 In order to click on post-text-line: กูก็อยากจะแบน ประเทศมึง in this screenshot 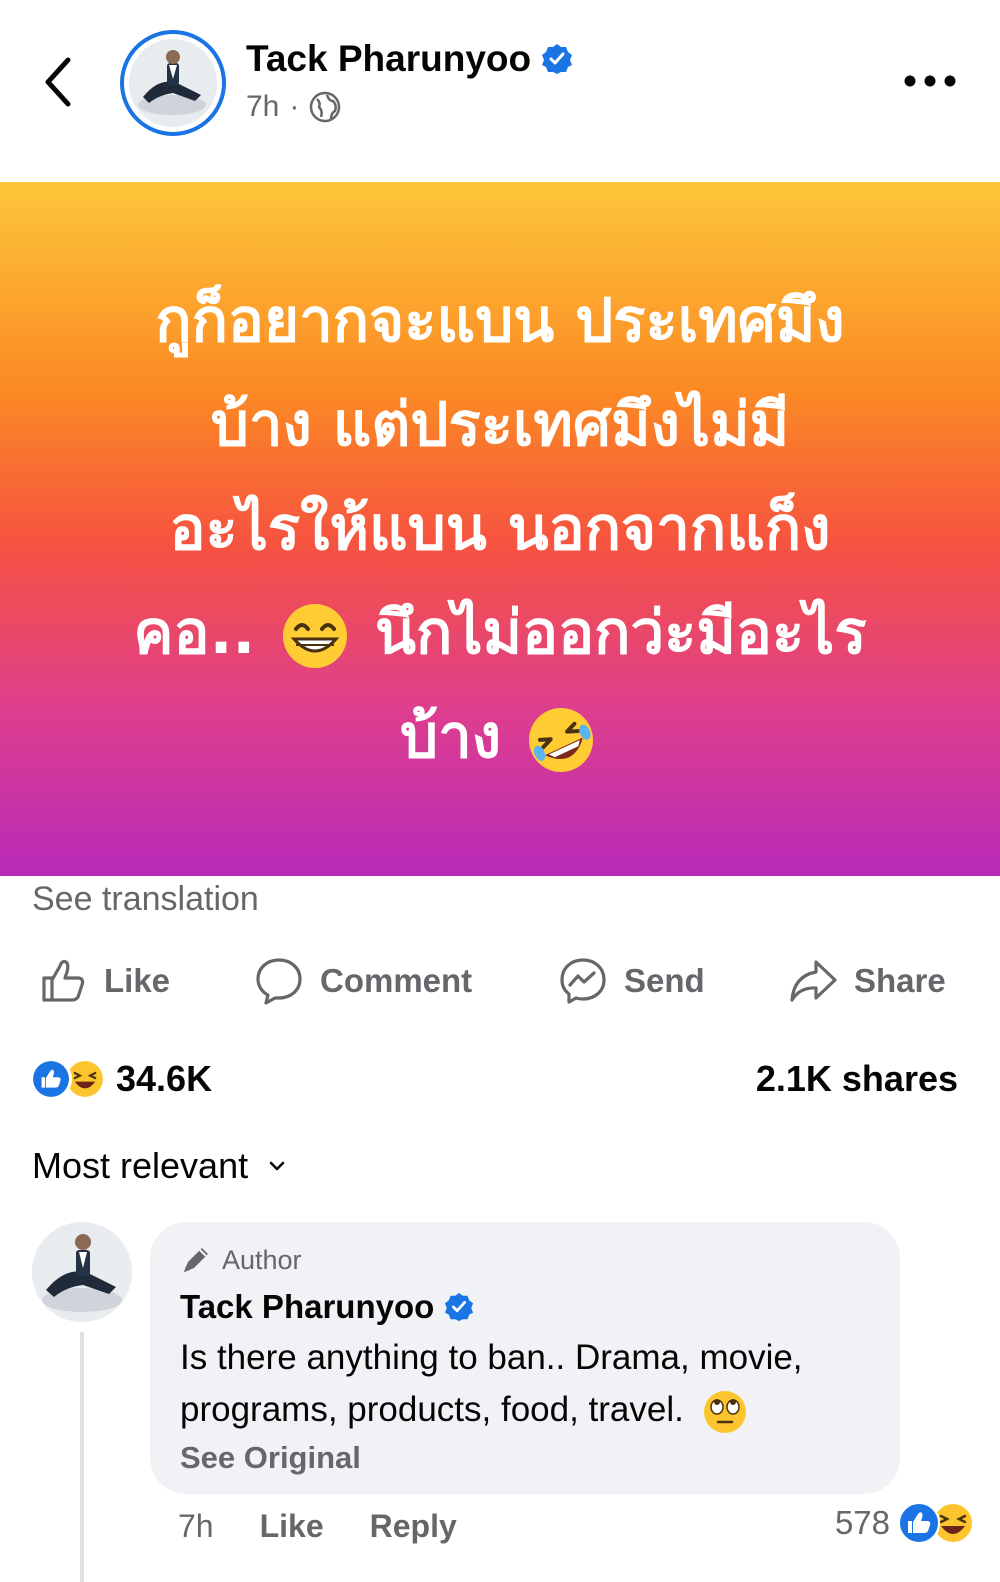, I will do `click(500, 321)`.